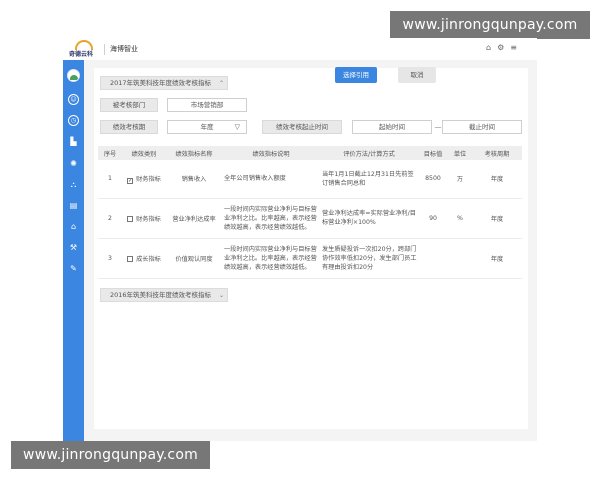  Describe the element at coordinates (433, 258) in the screenshot. I see `row-target` at that location.